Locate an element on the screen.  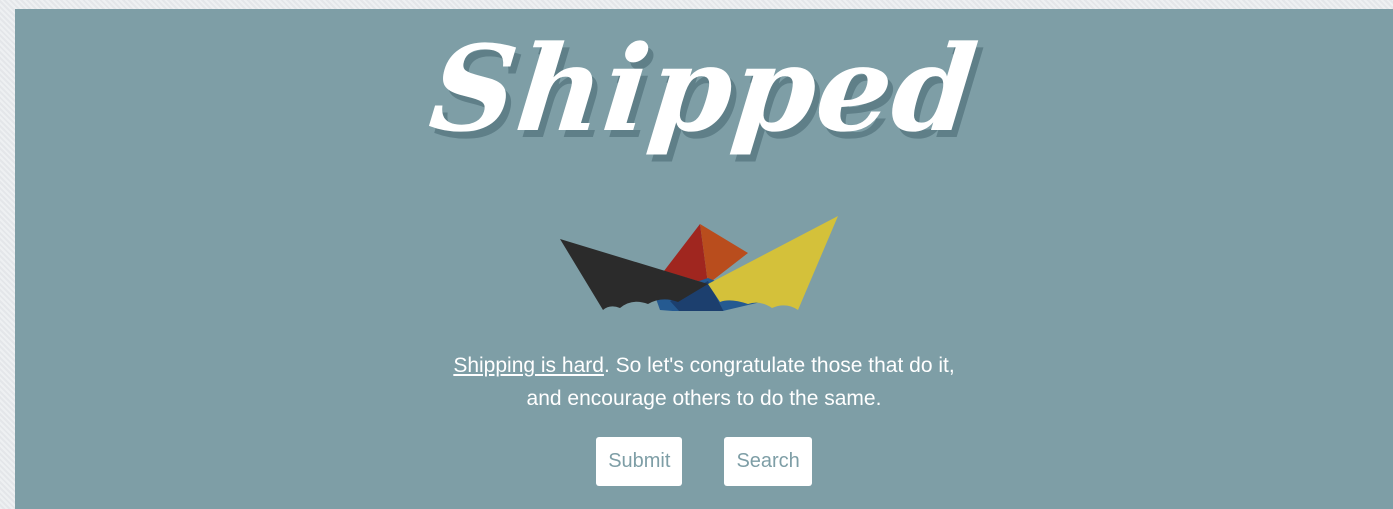
submit-button: Submit is located at coordinates (639, 461).